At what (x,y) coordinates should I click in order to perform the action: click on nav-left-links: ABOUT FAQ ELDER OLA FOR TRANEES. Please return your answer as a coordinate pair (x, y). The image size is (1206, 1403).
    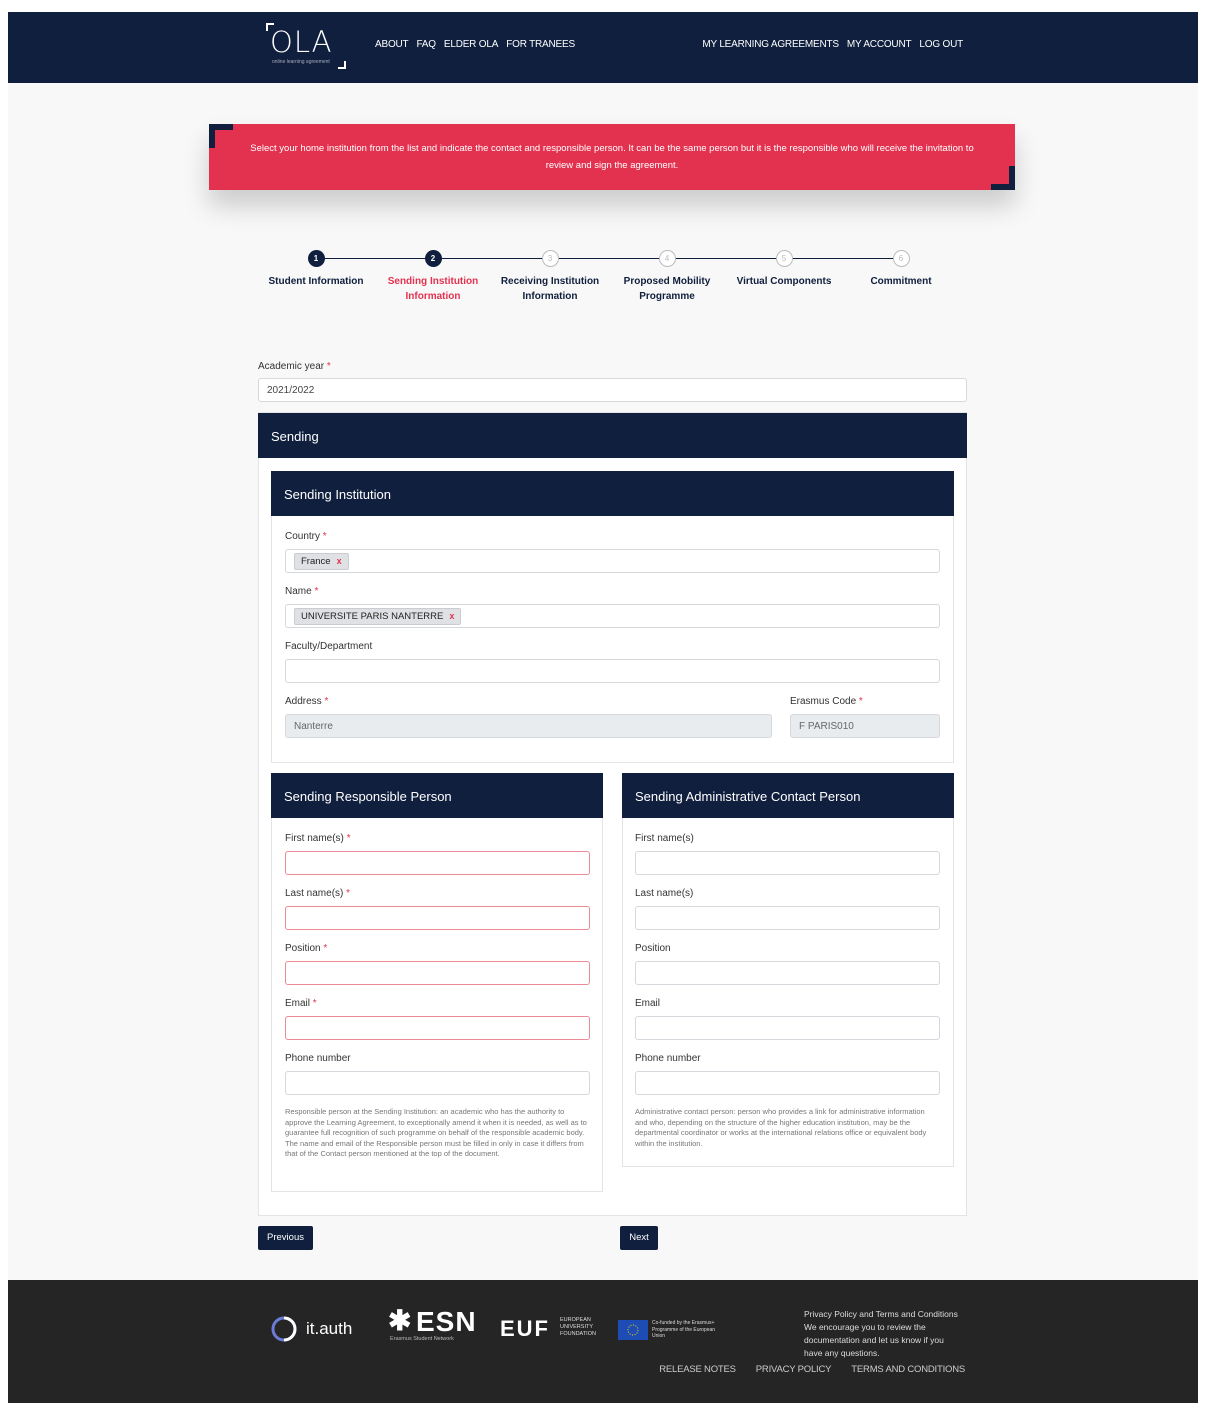
    Looking at the image, I should click on (475, 44).